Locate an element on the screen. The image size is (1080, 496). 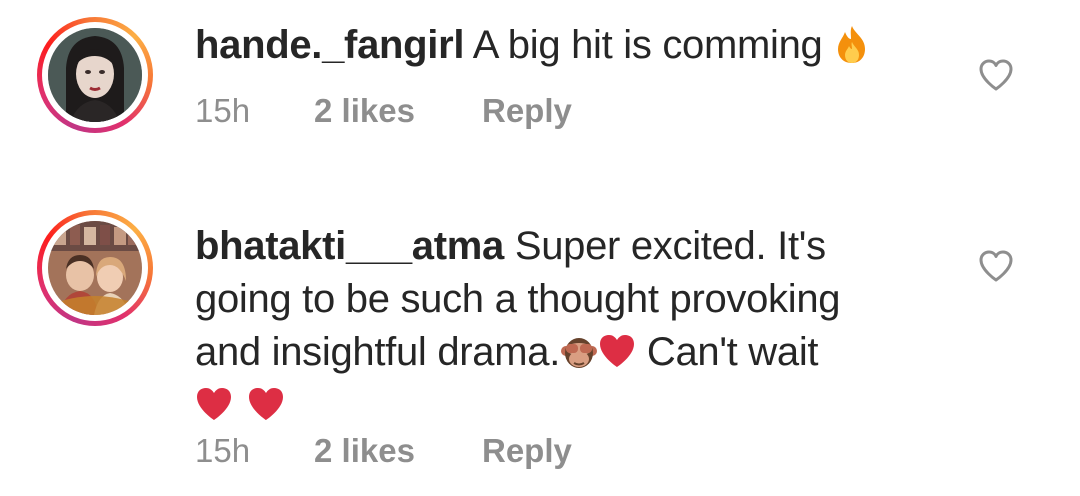
comment-text: A big hit is comming is located at coordinates (647, 45).